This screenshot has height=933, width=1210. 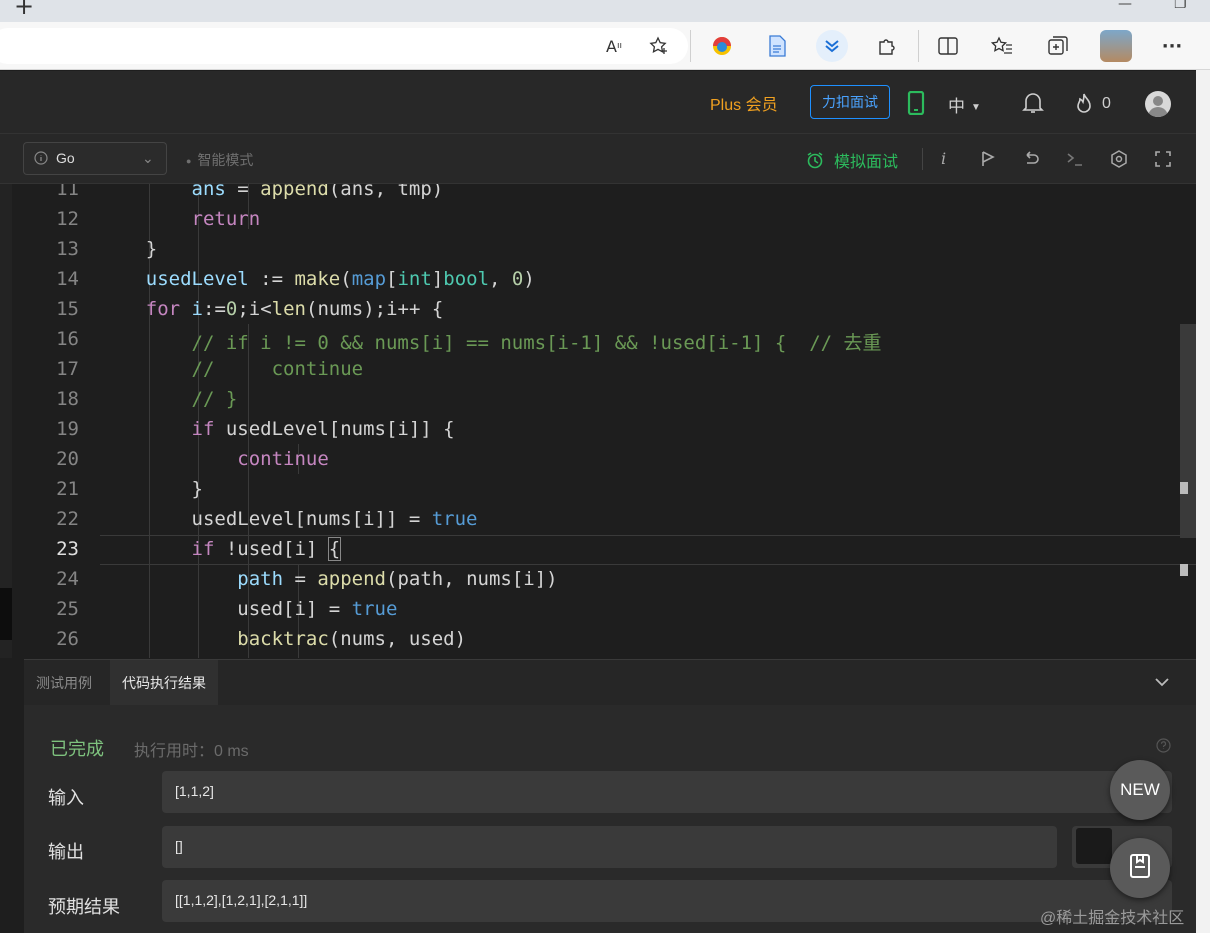 I want to click on line-number: 21, so click(x=67, y=489).